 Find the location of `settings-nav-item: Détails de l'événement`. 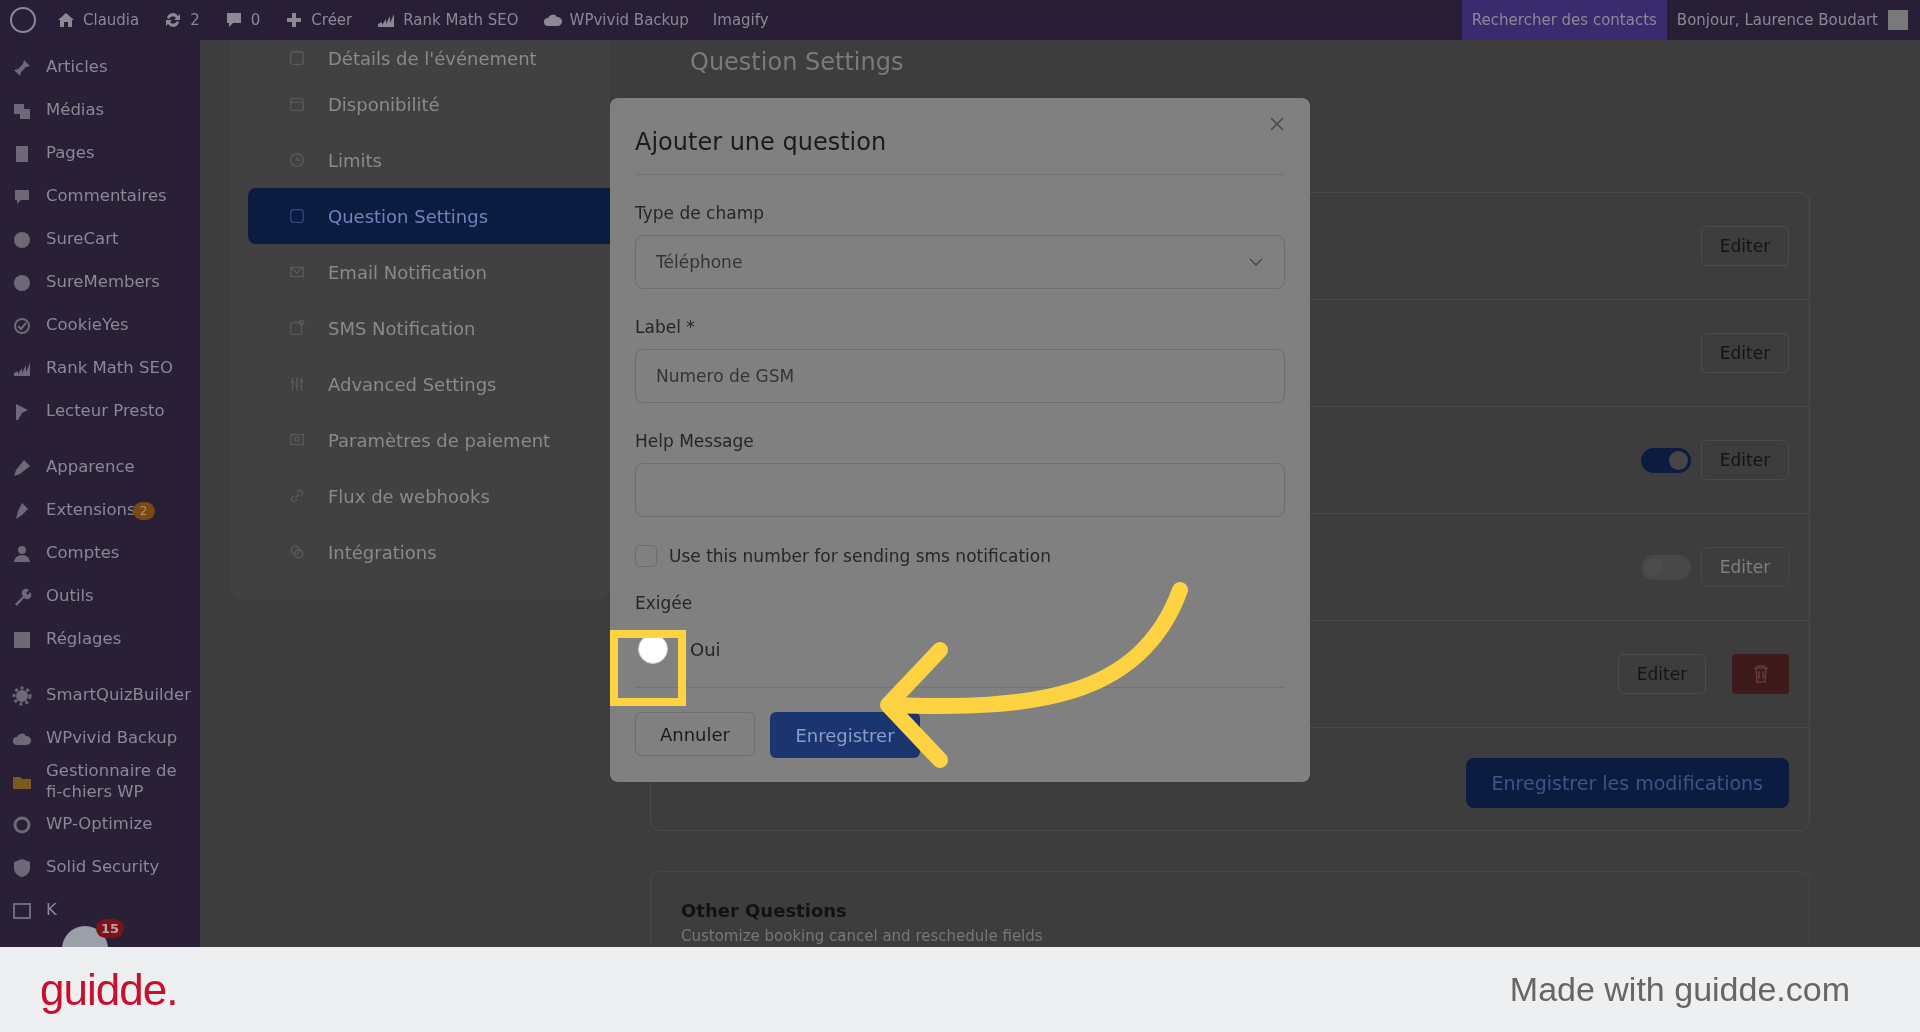

settings-nav-item: Détails de l'événement is located at coordinates (429, 58).